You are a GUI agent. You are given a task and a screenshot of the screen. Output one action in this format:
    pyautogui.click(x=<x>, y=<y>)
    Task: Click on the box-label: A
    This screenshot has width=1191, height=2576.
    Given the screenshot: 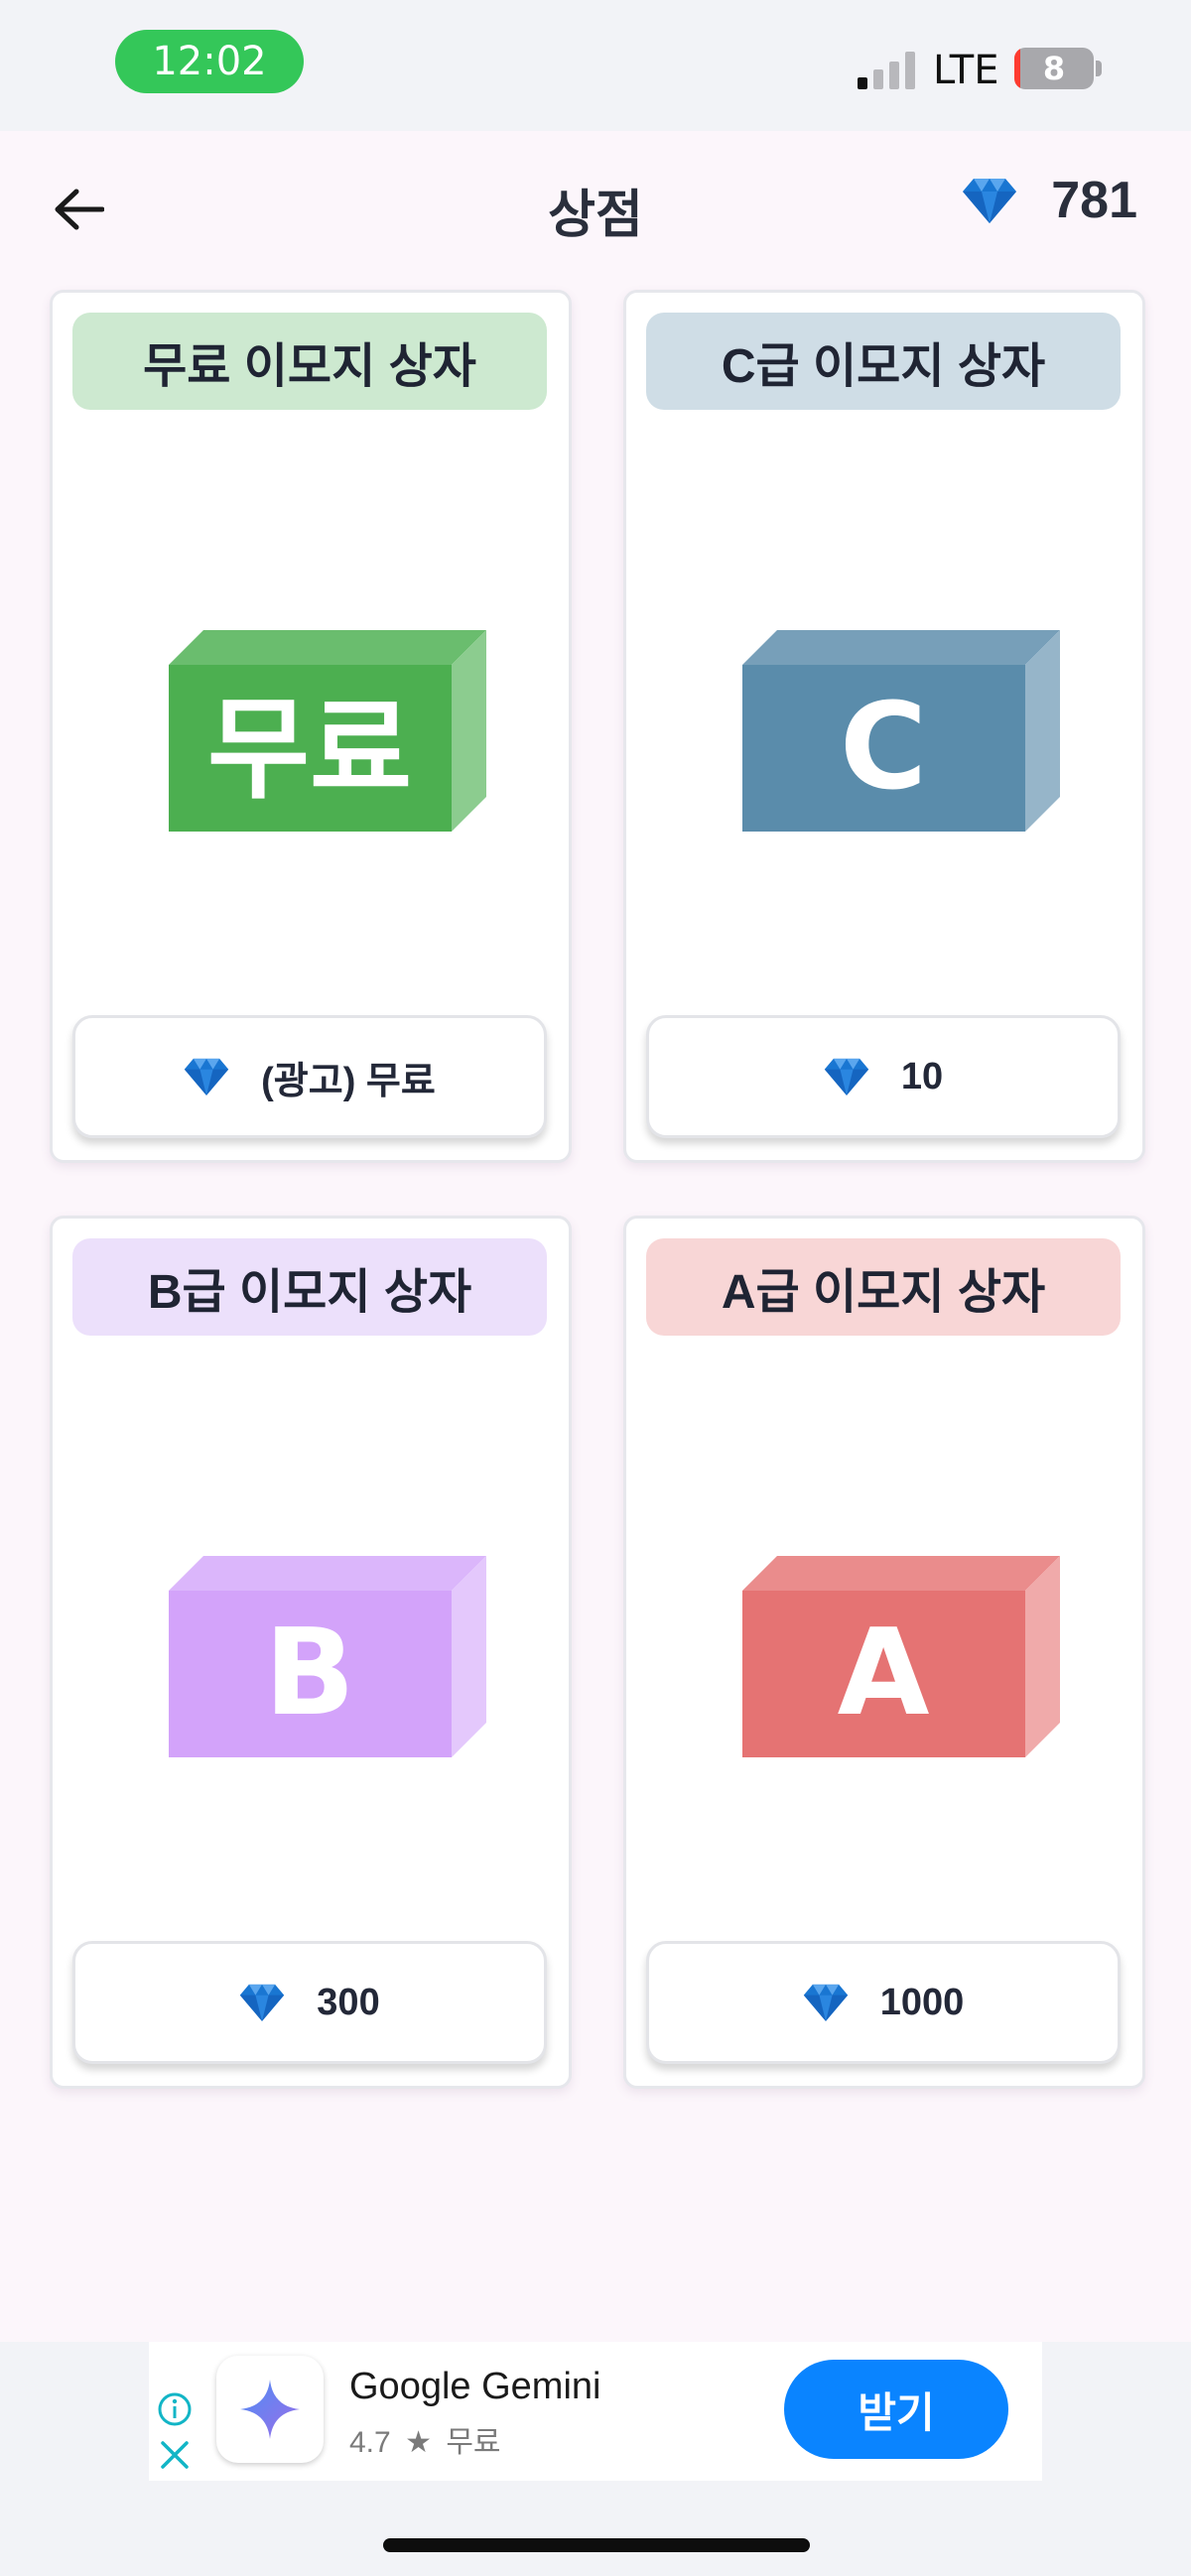 What is the action you would take?
    pyautogui.click(x=884, y=1674)
    